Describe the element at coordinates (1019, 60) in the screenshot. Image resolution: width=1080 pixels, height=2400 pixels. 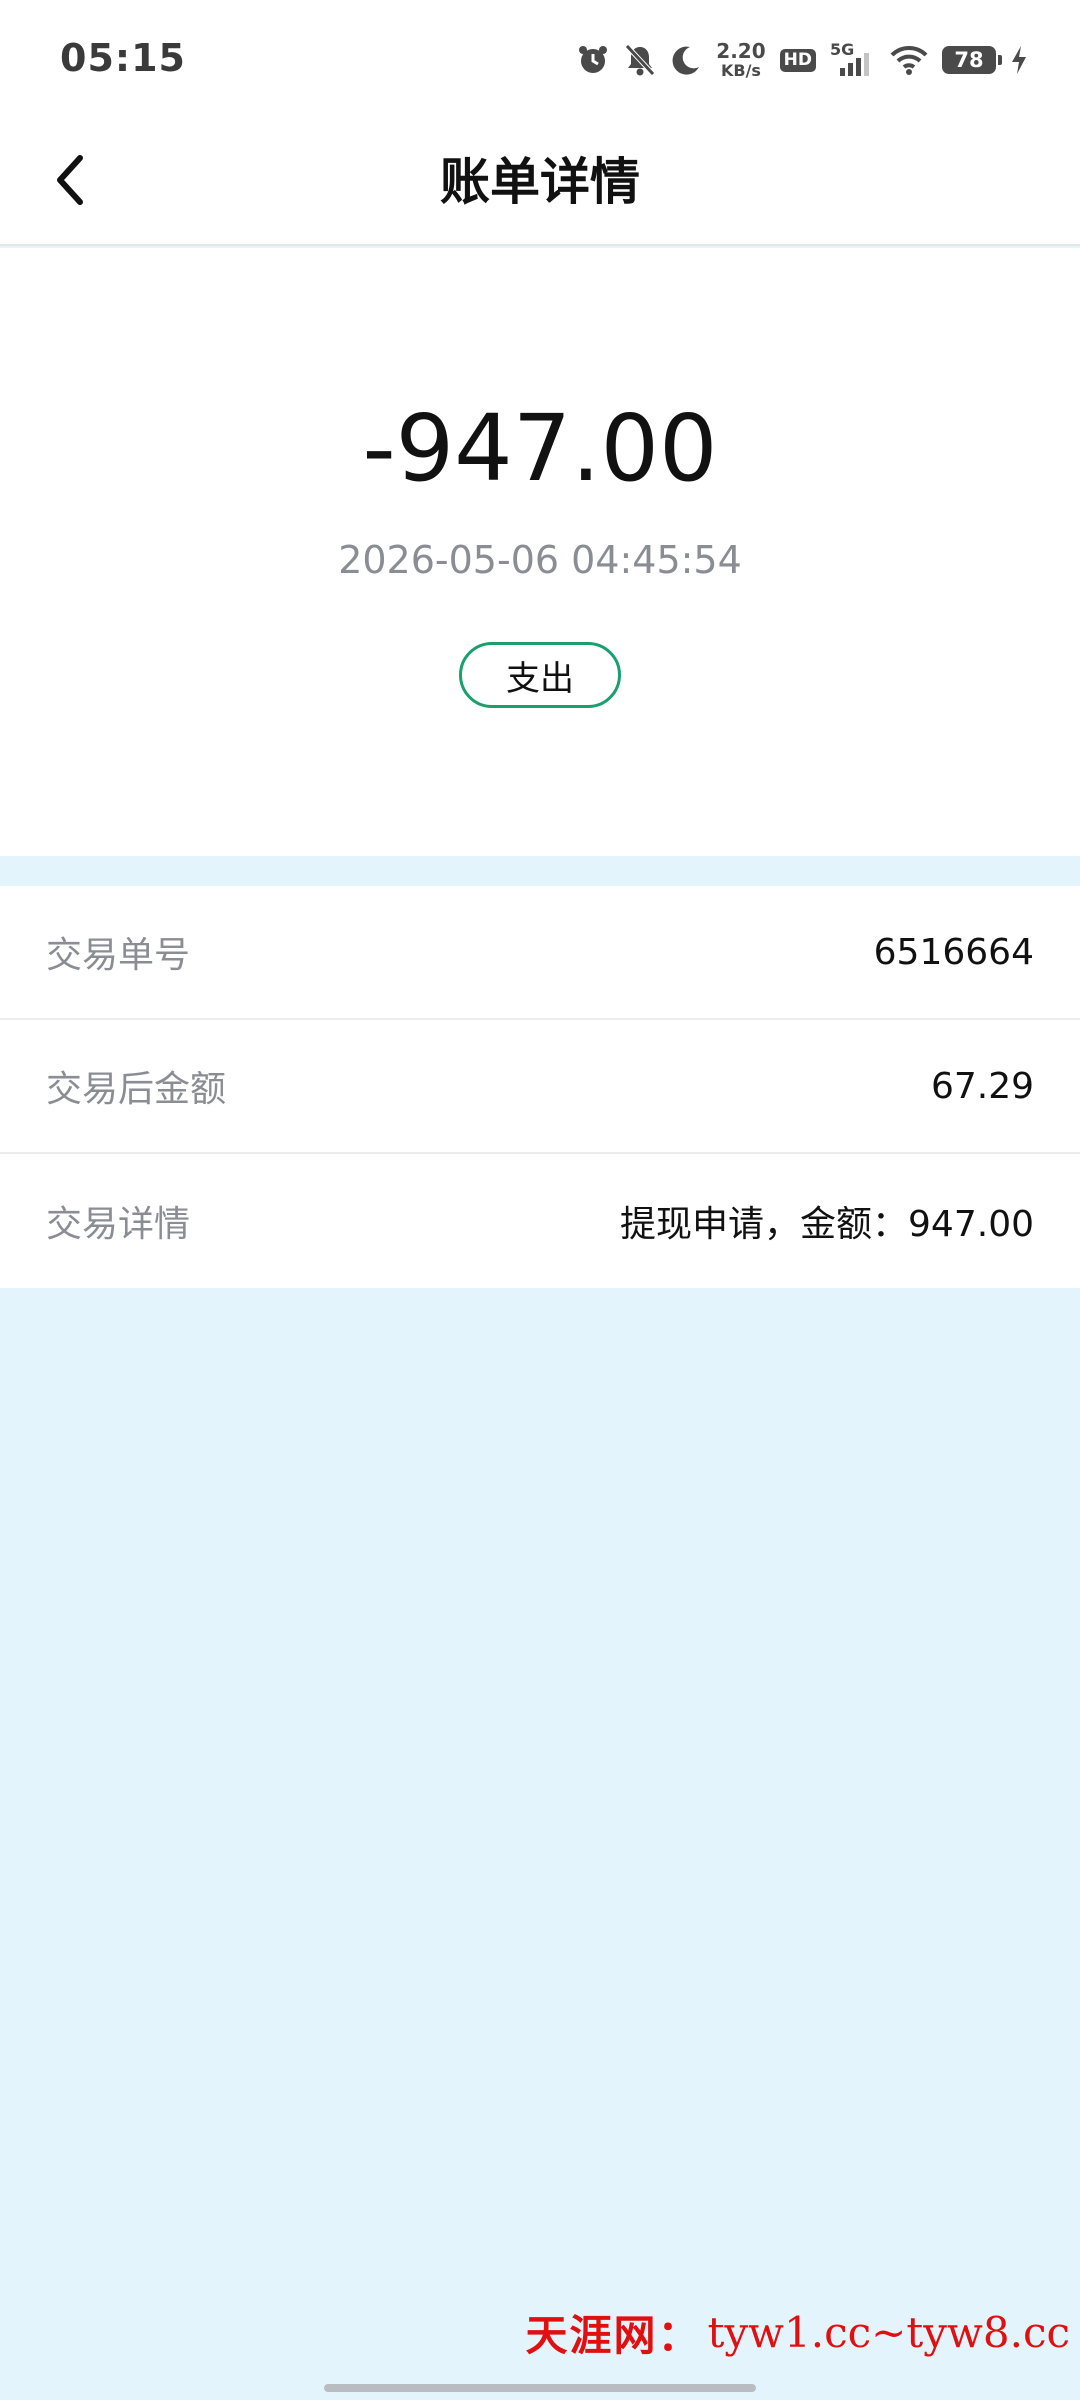
I see `charging-bolt-icon` at that location.